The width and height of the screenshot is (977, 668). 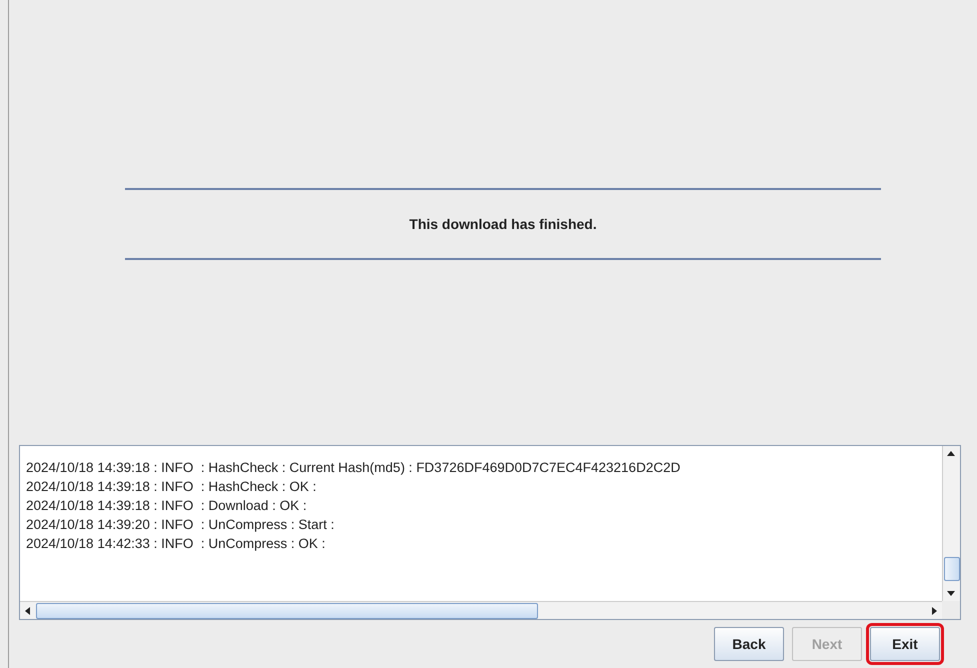 What do you see at coordinates (951, 610) in the screenshot?
I see `scrollbar-corner` at bounding box center [951, 610].